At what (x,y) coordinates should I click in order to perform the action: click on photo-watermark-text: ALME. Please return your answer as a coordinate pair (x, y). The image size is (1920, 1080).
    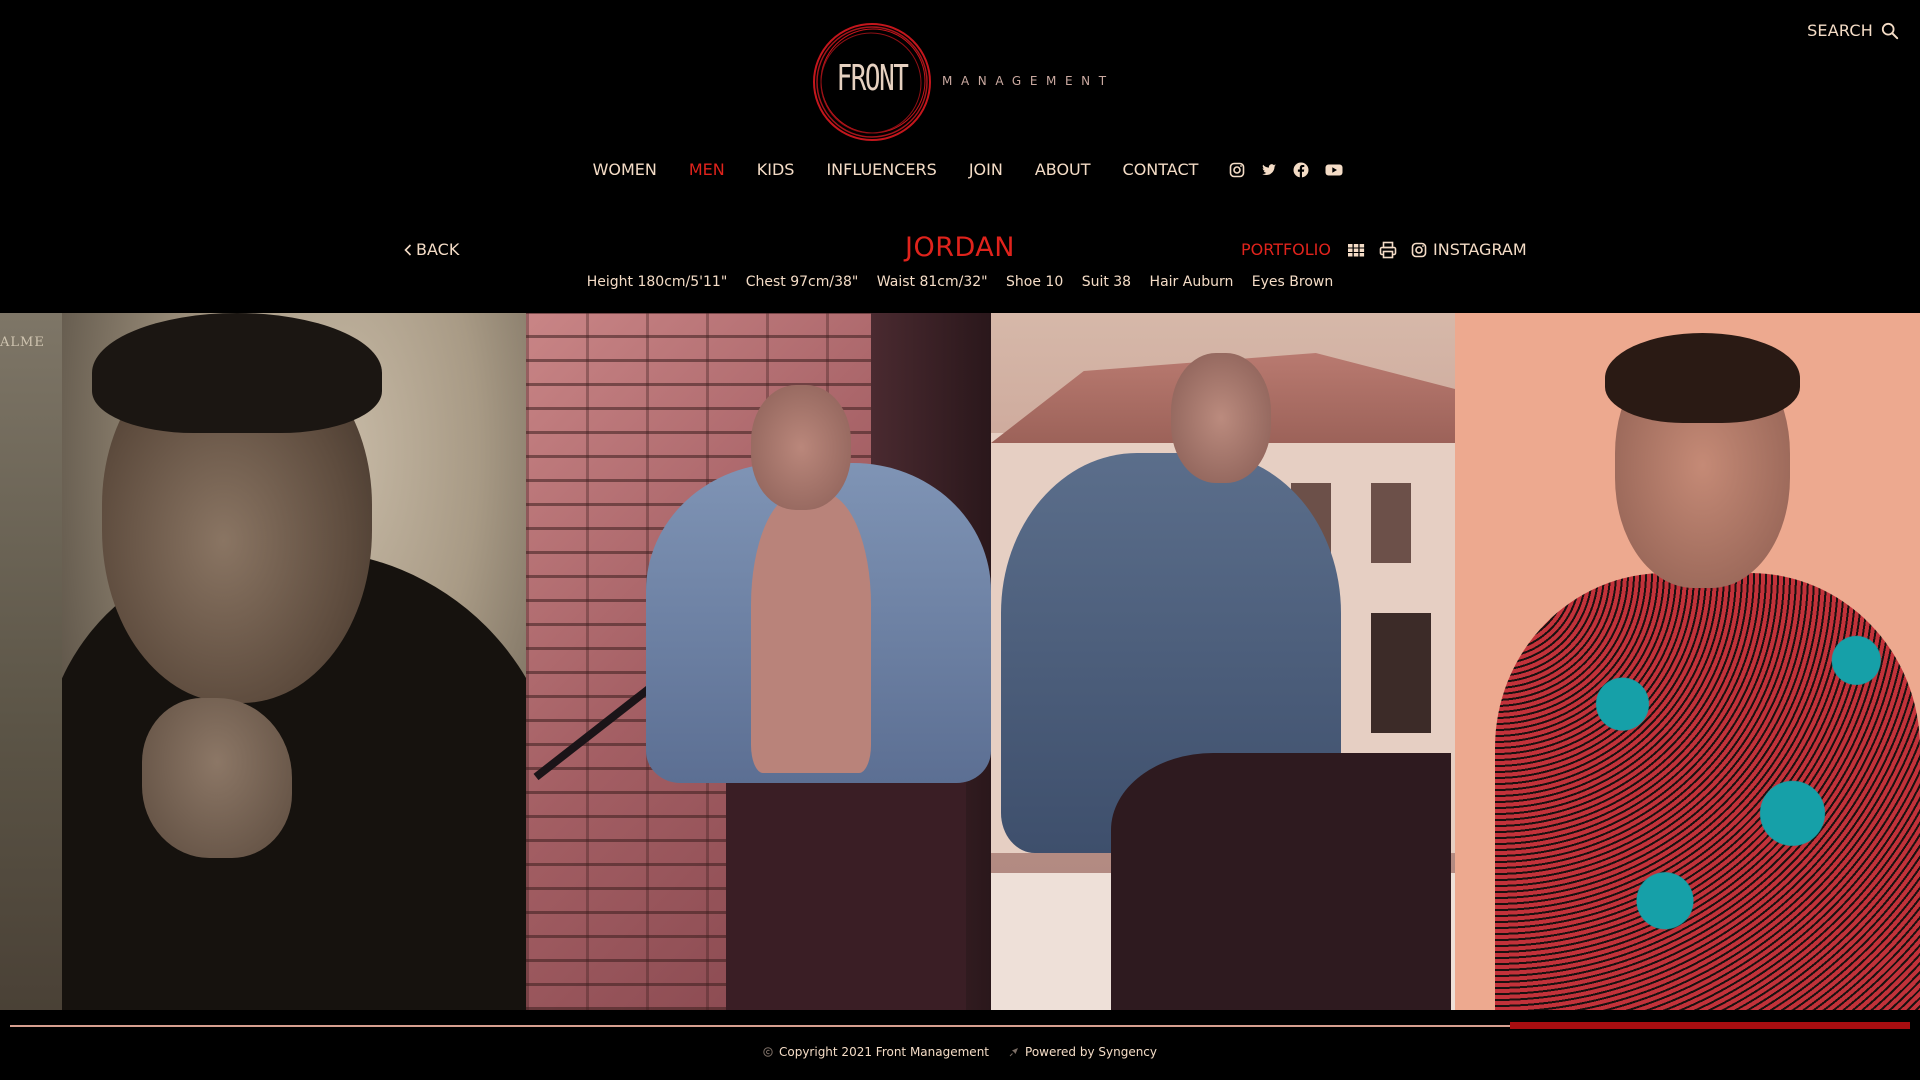
    Looking at the image, I should click on (22, 342).